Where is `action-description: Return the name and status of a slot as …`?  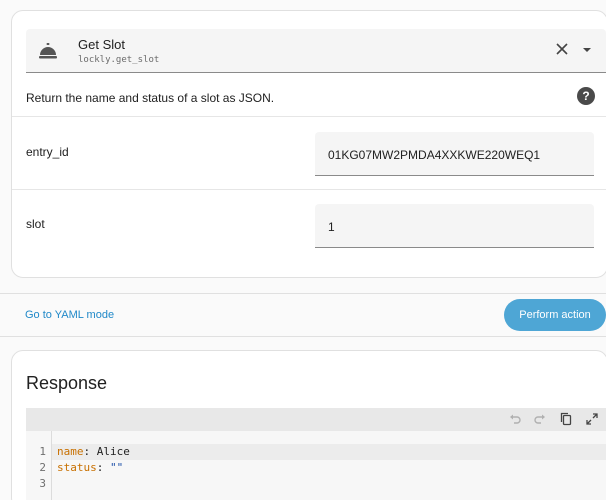
action-description: Return the name and status of a slot as … is located at coordinates (150, 98).